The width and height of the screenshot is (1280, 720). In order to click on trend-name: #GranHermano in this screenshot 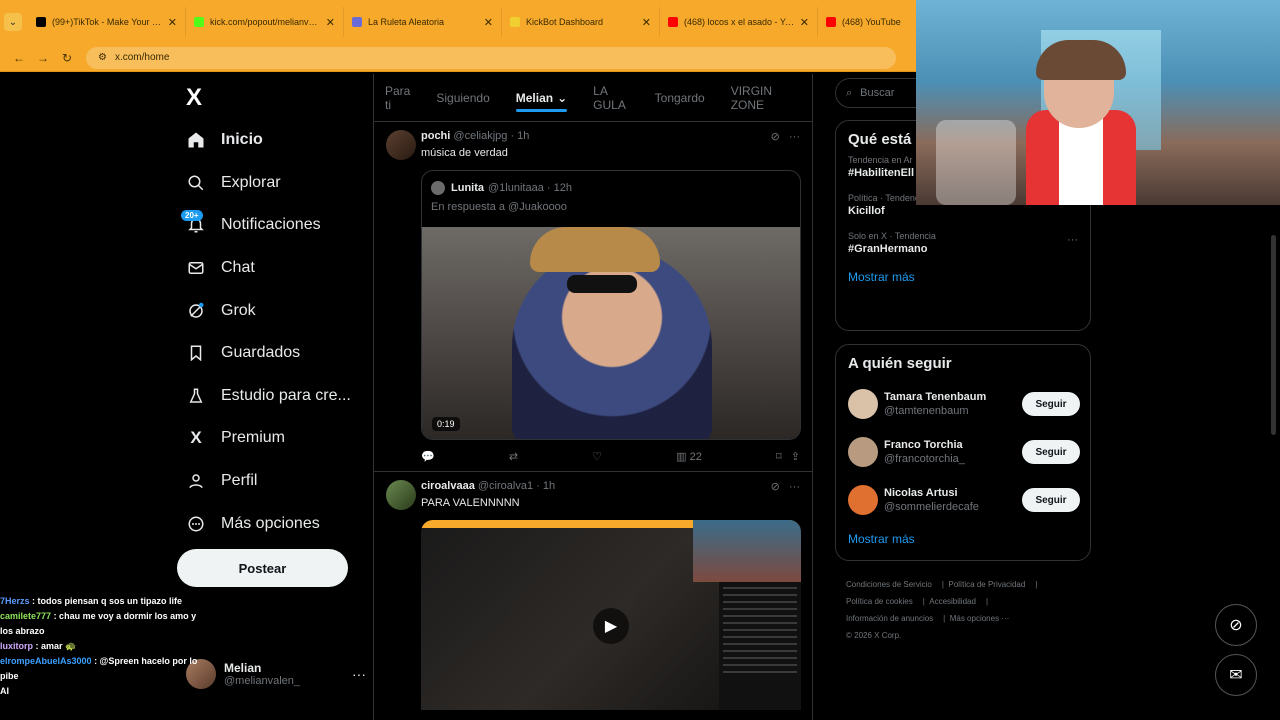, I will do `click(888, 249)`.